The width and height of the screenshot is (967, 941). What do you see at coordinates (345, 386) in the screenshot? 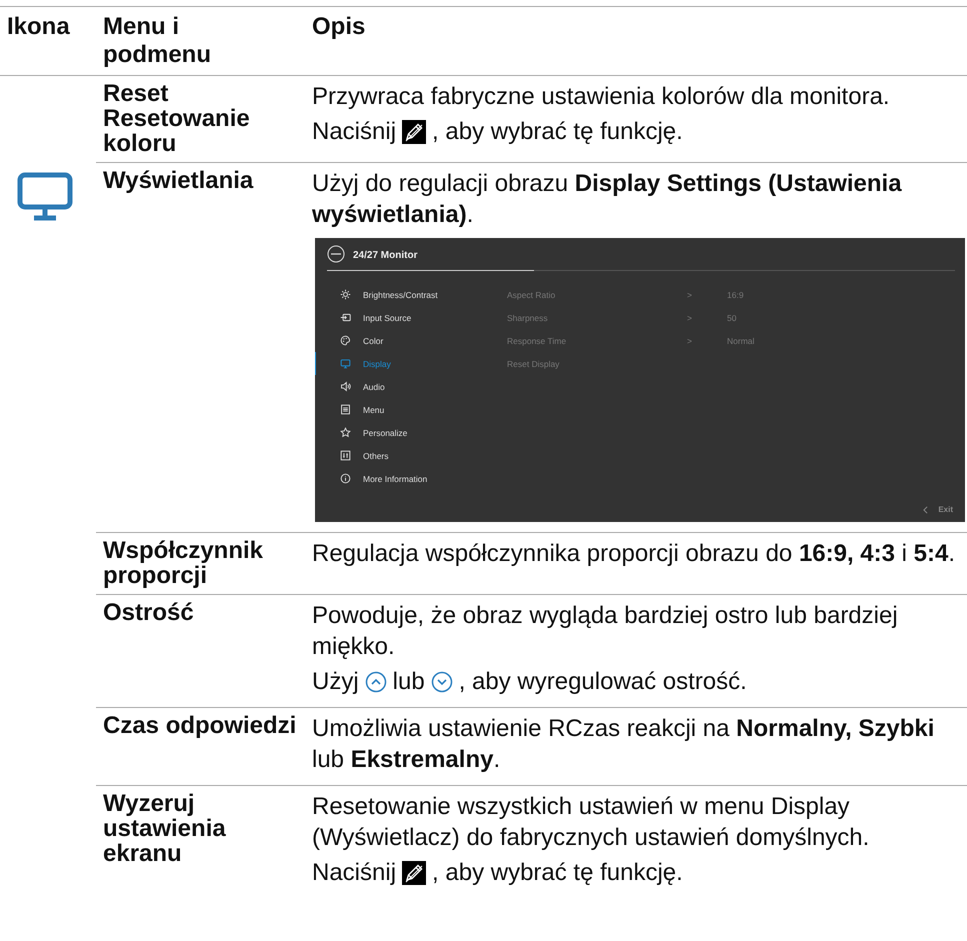
I see `speaker-icon` at bounding box center [345, 386].